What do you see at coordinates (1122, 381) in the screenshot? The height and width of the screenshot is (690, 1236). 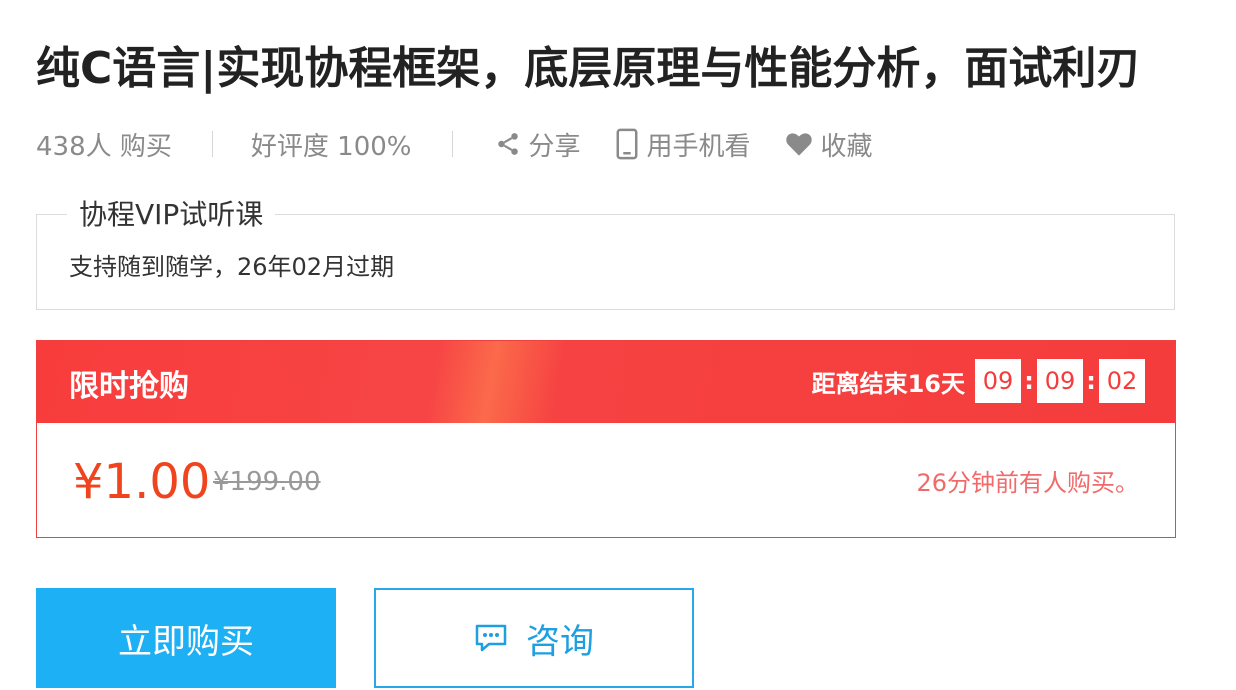 I see `countdown-seconds: 02` at bounding box center [1122, 381].